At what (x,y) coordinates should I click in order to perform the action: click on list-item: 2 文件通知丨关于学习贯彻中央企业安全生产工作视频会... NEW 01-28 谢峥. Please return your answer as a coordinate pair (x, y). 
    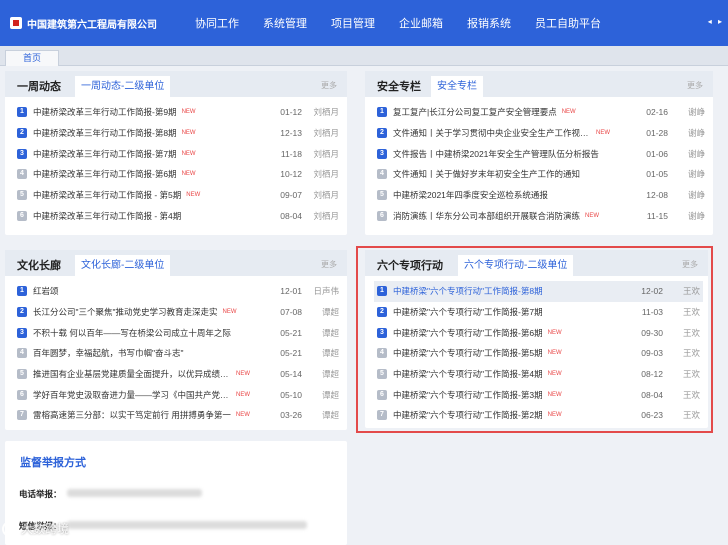
    Looking at the image, I should click on (541, 133).